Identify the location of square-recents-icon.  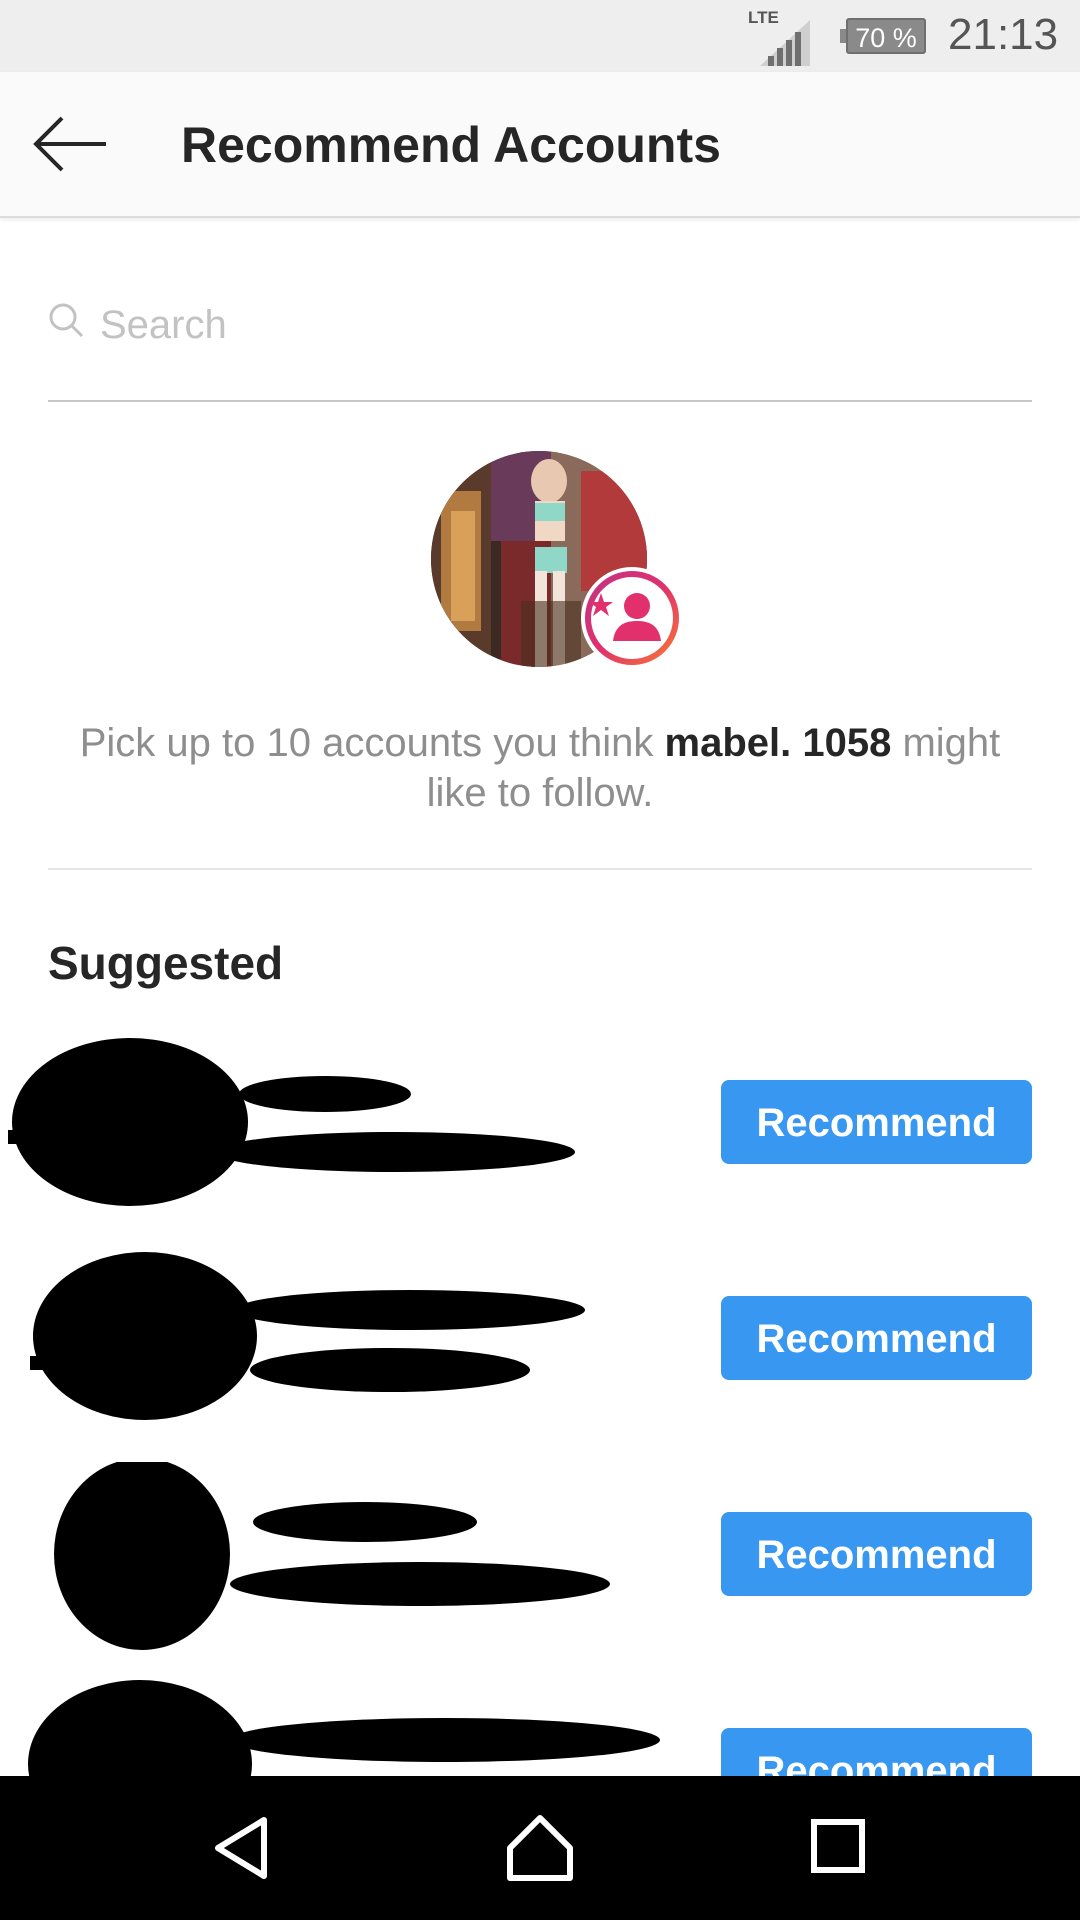
(838, 1846).